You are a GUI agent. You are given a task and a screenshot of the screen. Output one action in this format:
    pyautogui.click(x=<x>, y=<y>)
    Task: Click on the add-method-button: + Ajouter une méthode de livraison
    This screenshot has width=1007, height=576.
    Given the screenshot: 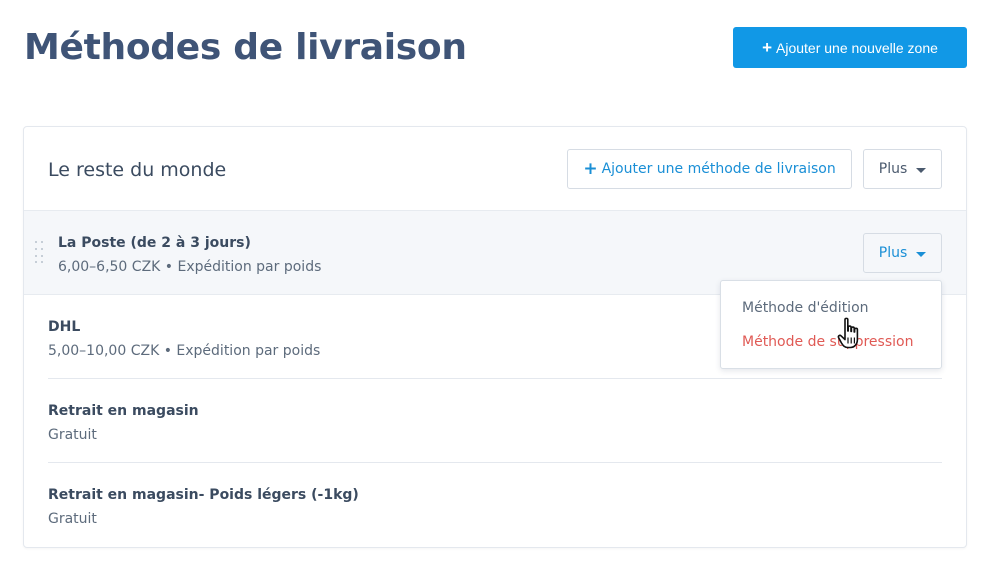 What is the action you would take?
    pyautogui.click(x=709, y=169)
    